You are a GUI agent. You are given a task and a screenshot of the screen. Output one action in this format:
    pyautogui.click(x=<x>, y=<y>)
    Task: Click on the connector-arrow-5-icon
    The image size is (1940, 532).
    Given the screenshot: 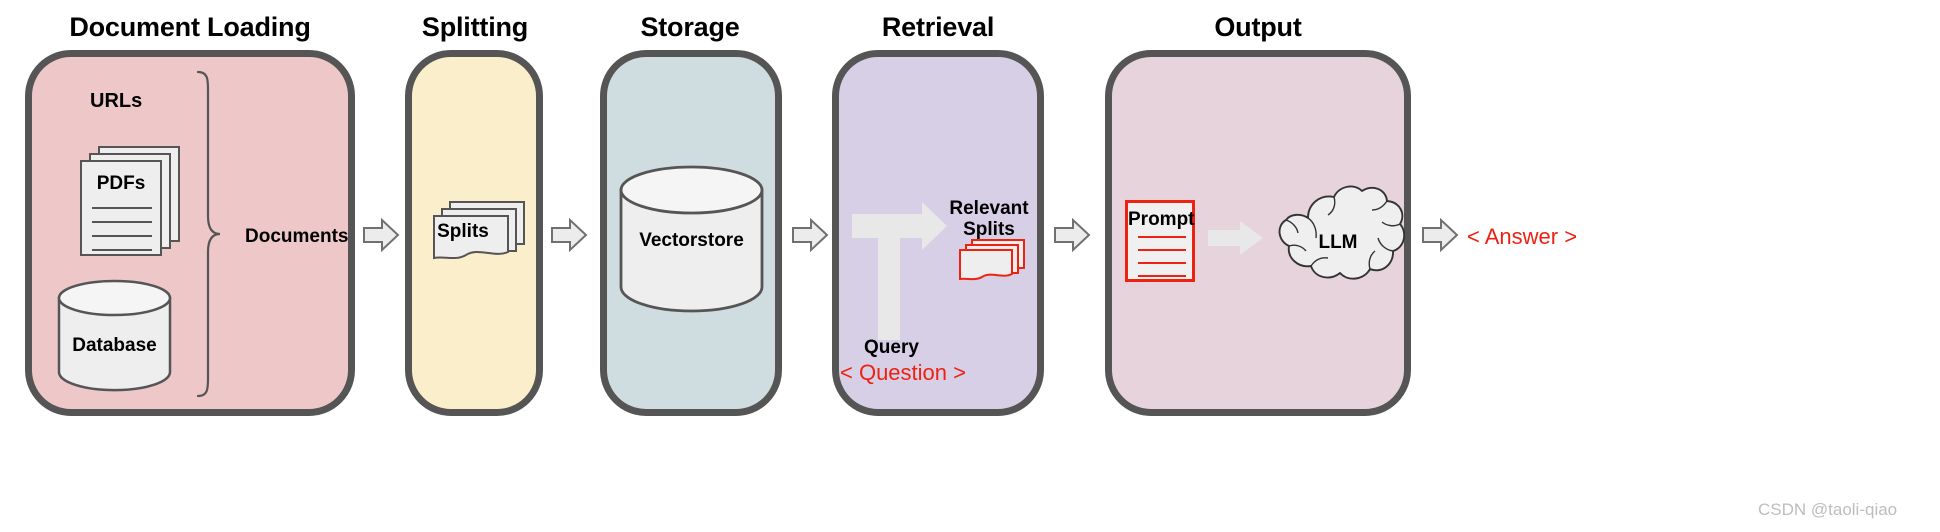 What is the action you would take?
    pyautogui.click(x=1440, y=235)
    